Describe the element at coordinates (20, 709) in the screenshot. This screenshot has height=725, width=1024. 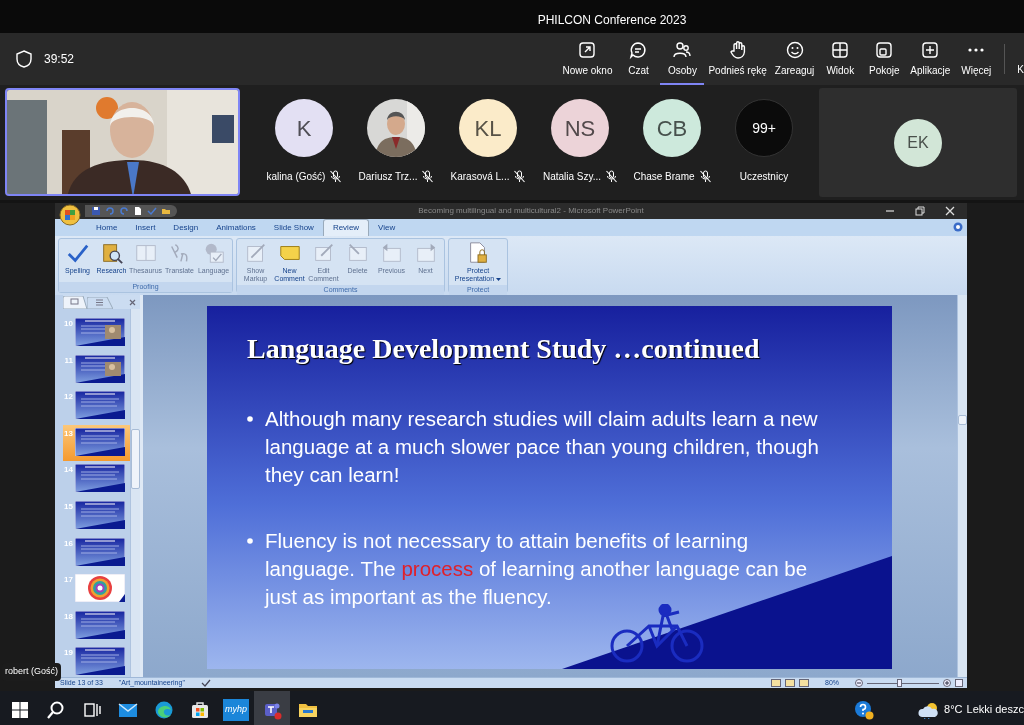
I see `windows-icon` at that location.